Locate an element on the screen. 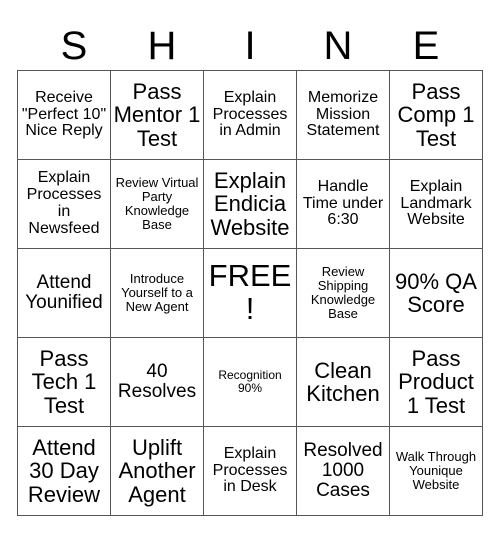  bingo-cell: Introduce Yourself to a New Agent is located at coordinates (157, 293).